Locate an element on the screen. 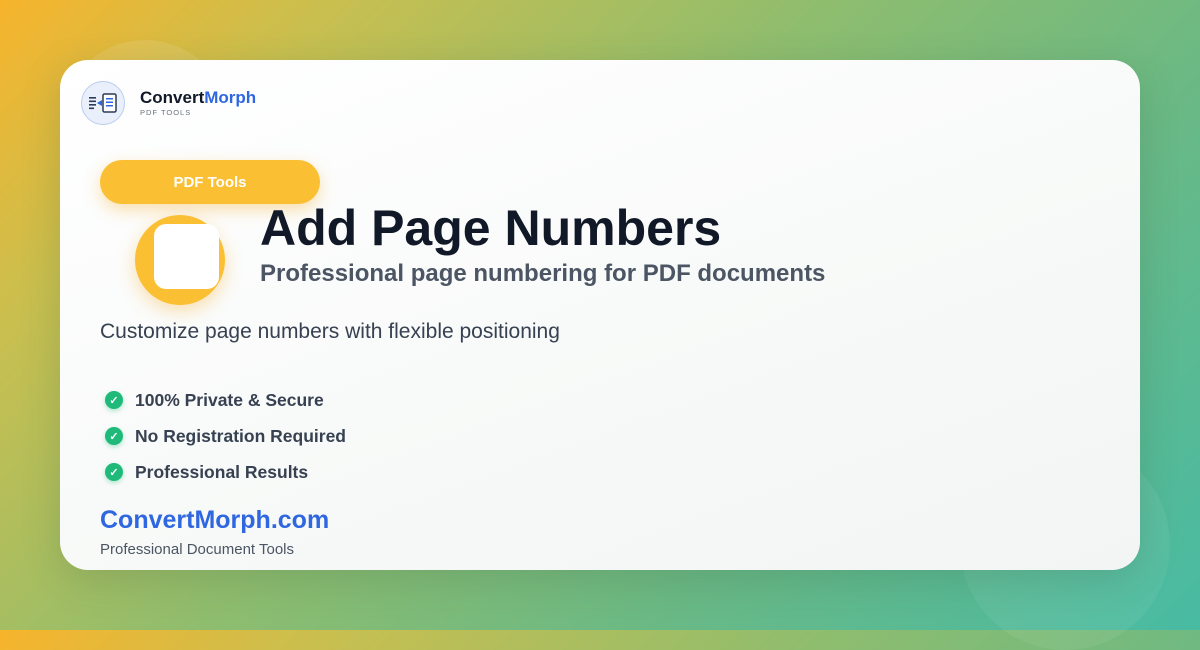 This screenshot has width=1200, height=650. brand-subtitle: PDF TOOLS is located at coordinates (166, 112).